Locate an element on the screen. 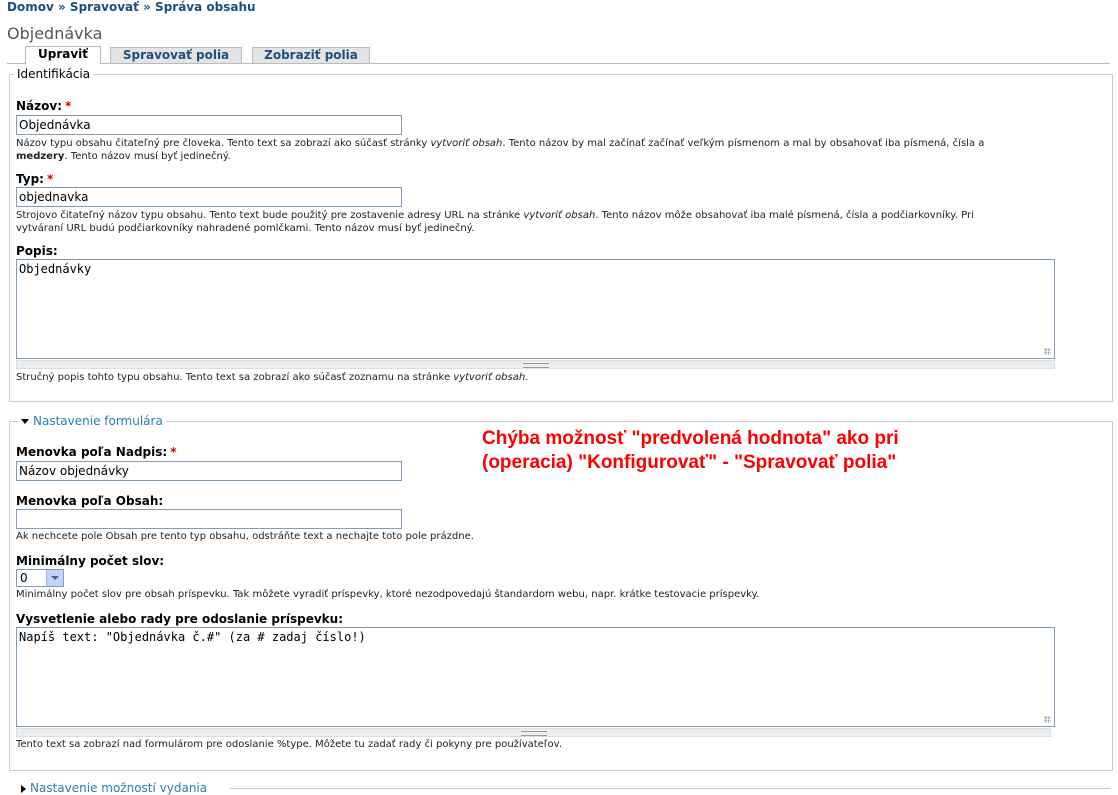 This screenshot has height=795, width=1118. min-words-label: Minimálny počet slov: is located at coordinates (90, 561).